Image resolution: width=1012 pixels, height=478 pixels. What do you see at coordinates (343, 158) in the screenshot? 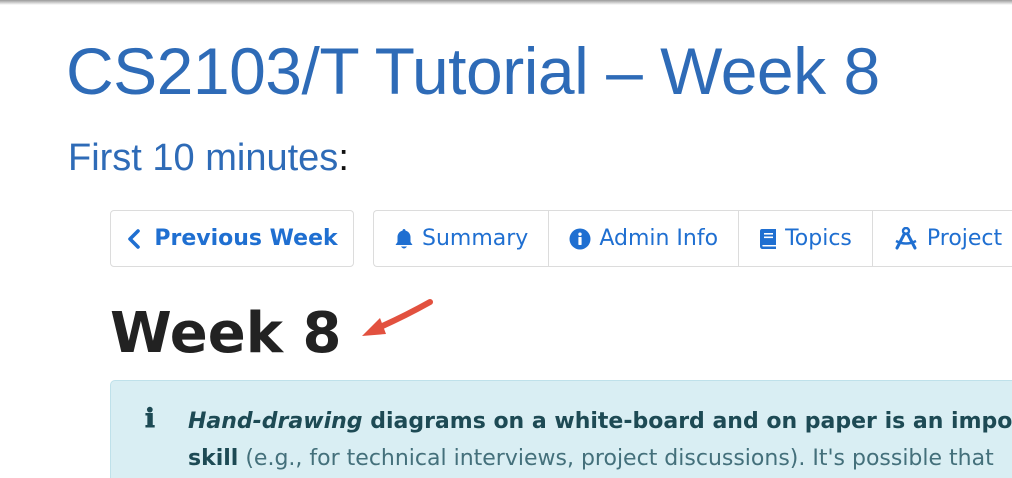
I see `subtitle-colon: :` at bounding box center [343, 158].